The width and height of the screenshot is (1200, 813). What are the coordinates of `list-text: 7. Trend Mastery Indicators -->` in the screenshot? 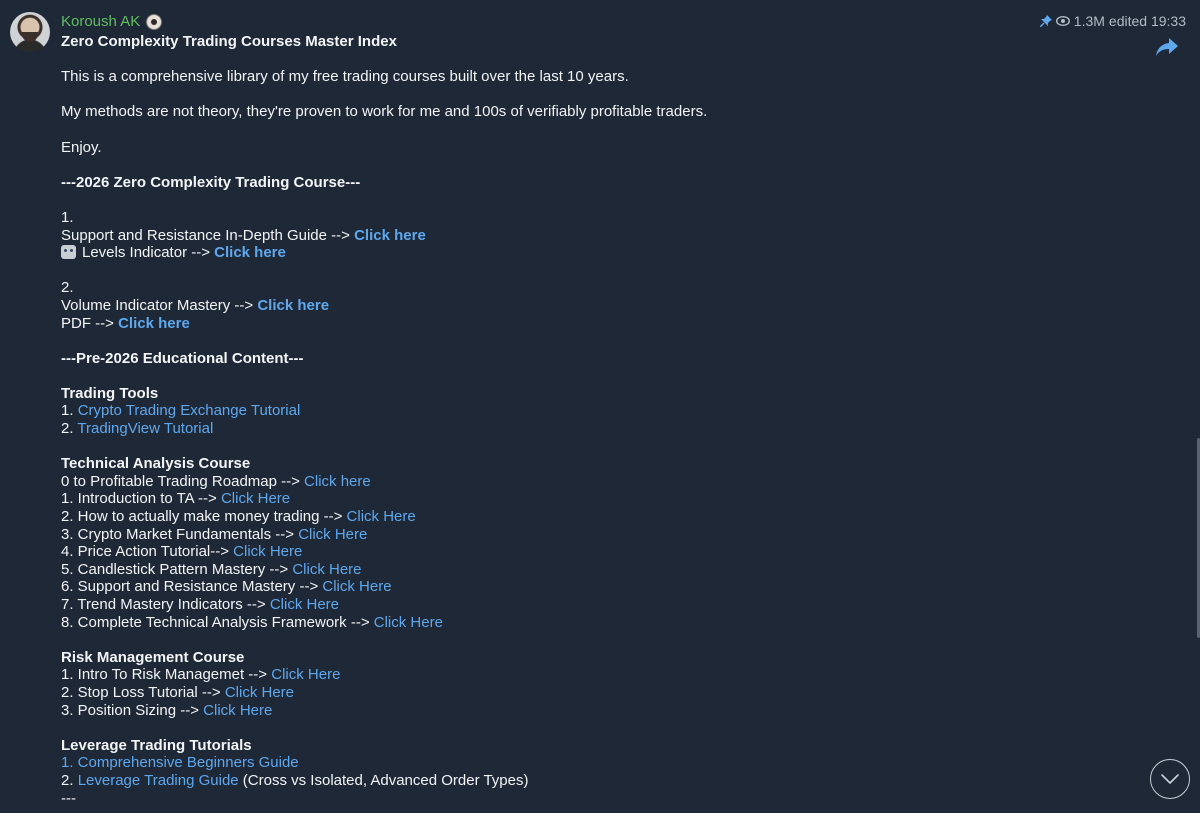 It's located at (165, 604).